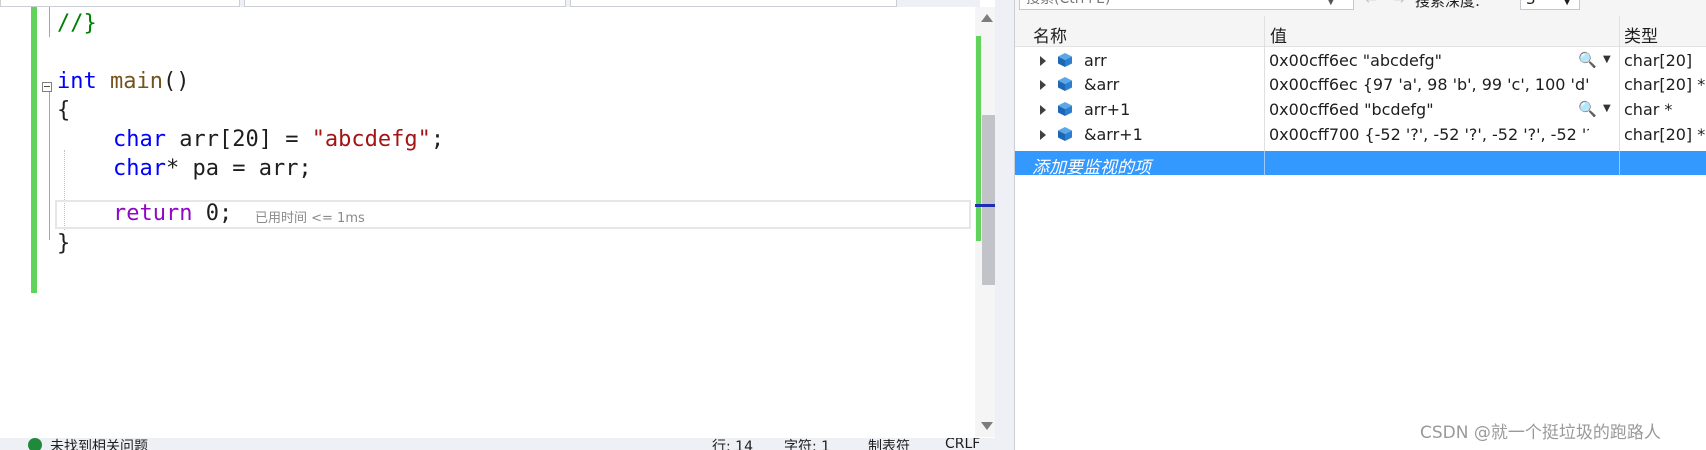 The image size is (1706, 450). What do you see at coordinates (1540, 433) in the screenshot?
I see `watermark: CSDN @就一个挺垃圾的跑路人` at bounding box center [1540, 433].